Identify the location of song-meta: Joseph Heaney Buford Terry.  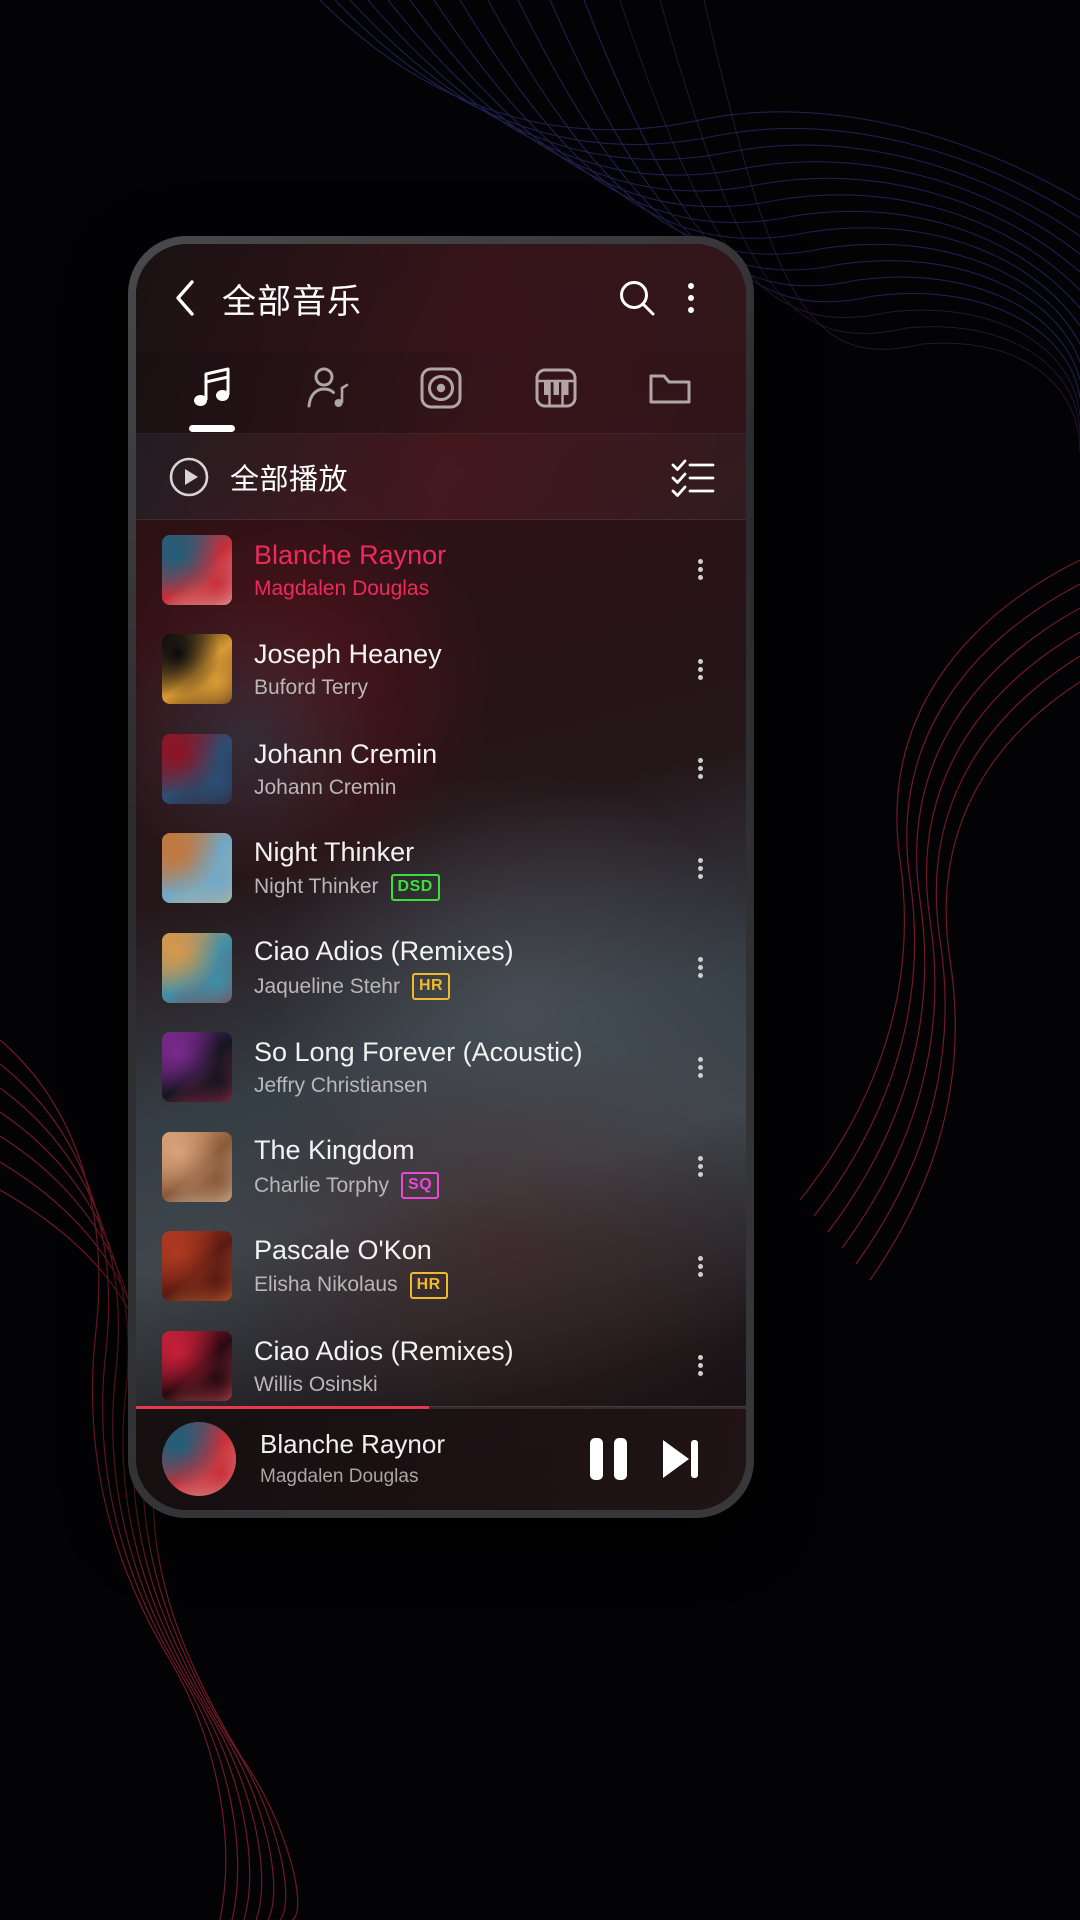
(466, 669).